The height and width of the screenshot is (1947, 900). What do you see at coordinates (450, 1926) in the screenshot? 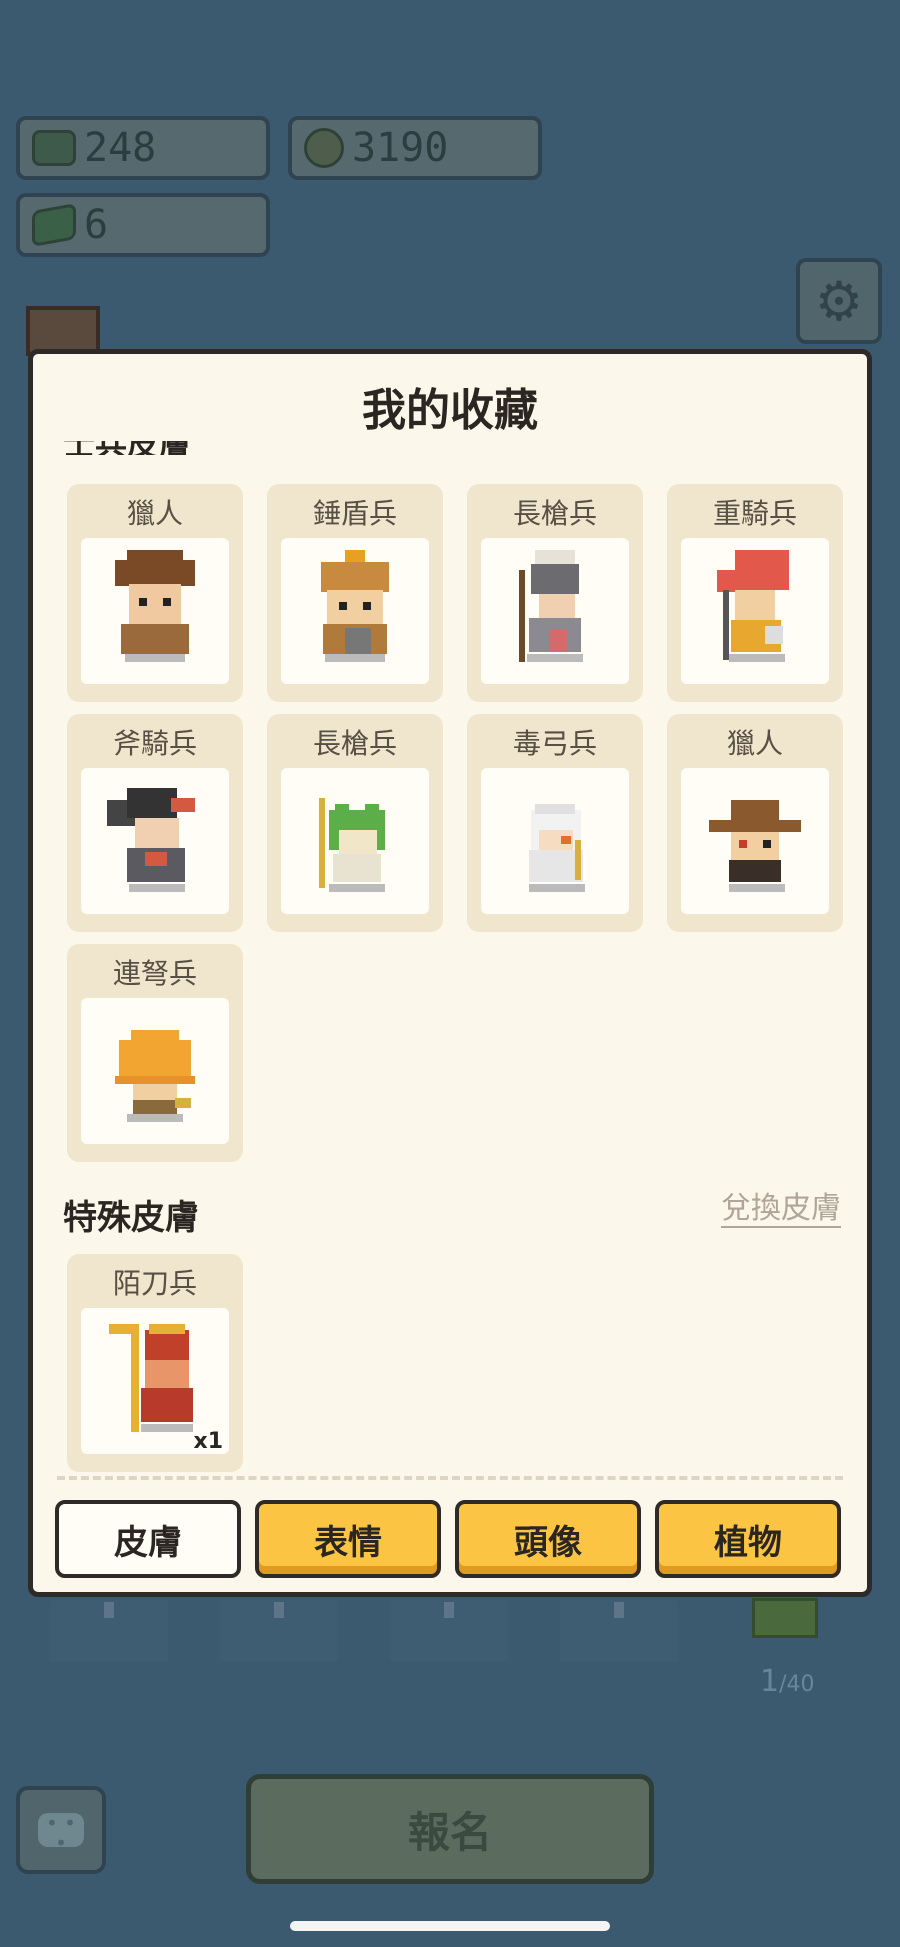
I see `home-indicator` at bounding box center [450, 1926].